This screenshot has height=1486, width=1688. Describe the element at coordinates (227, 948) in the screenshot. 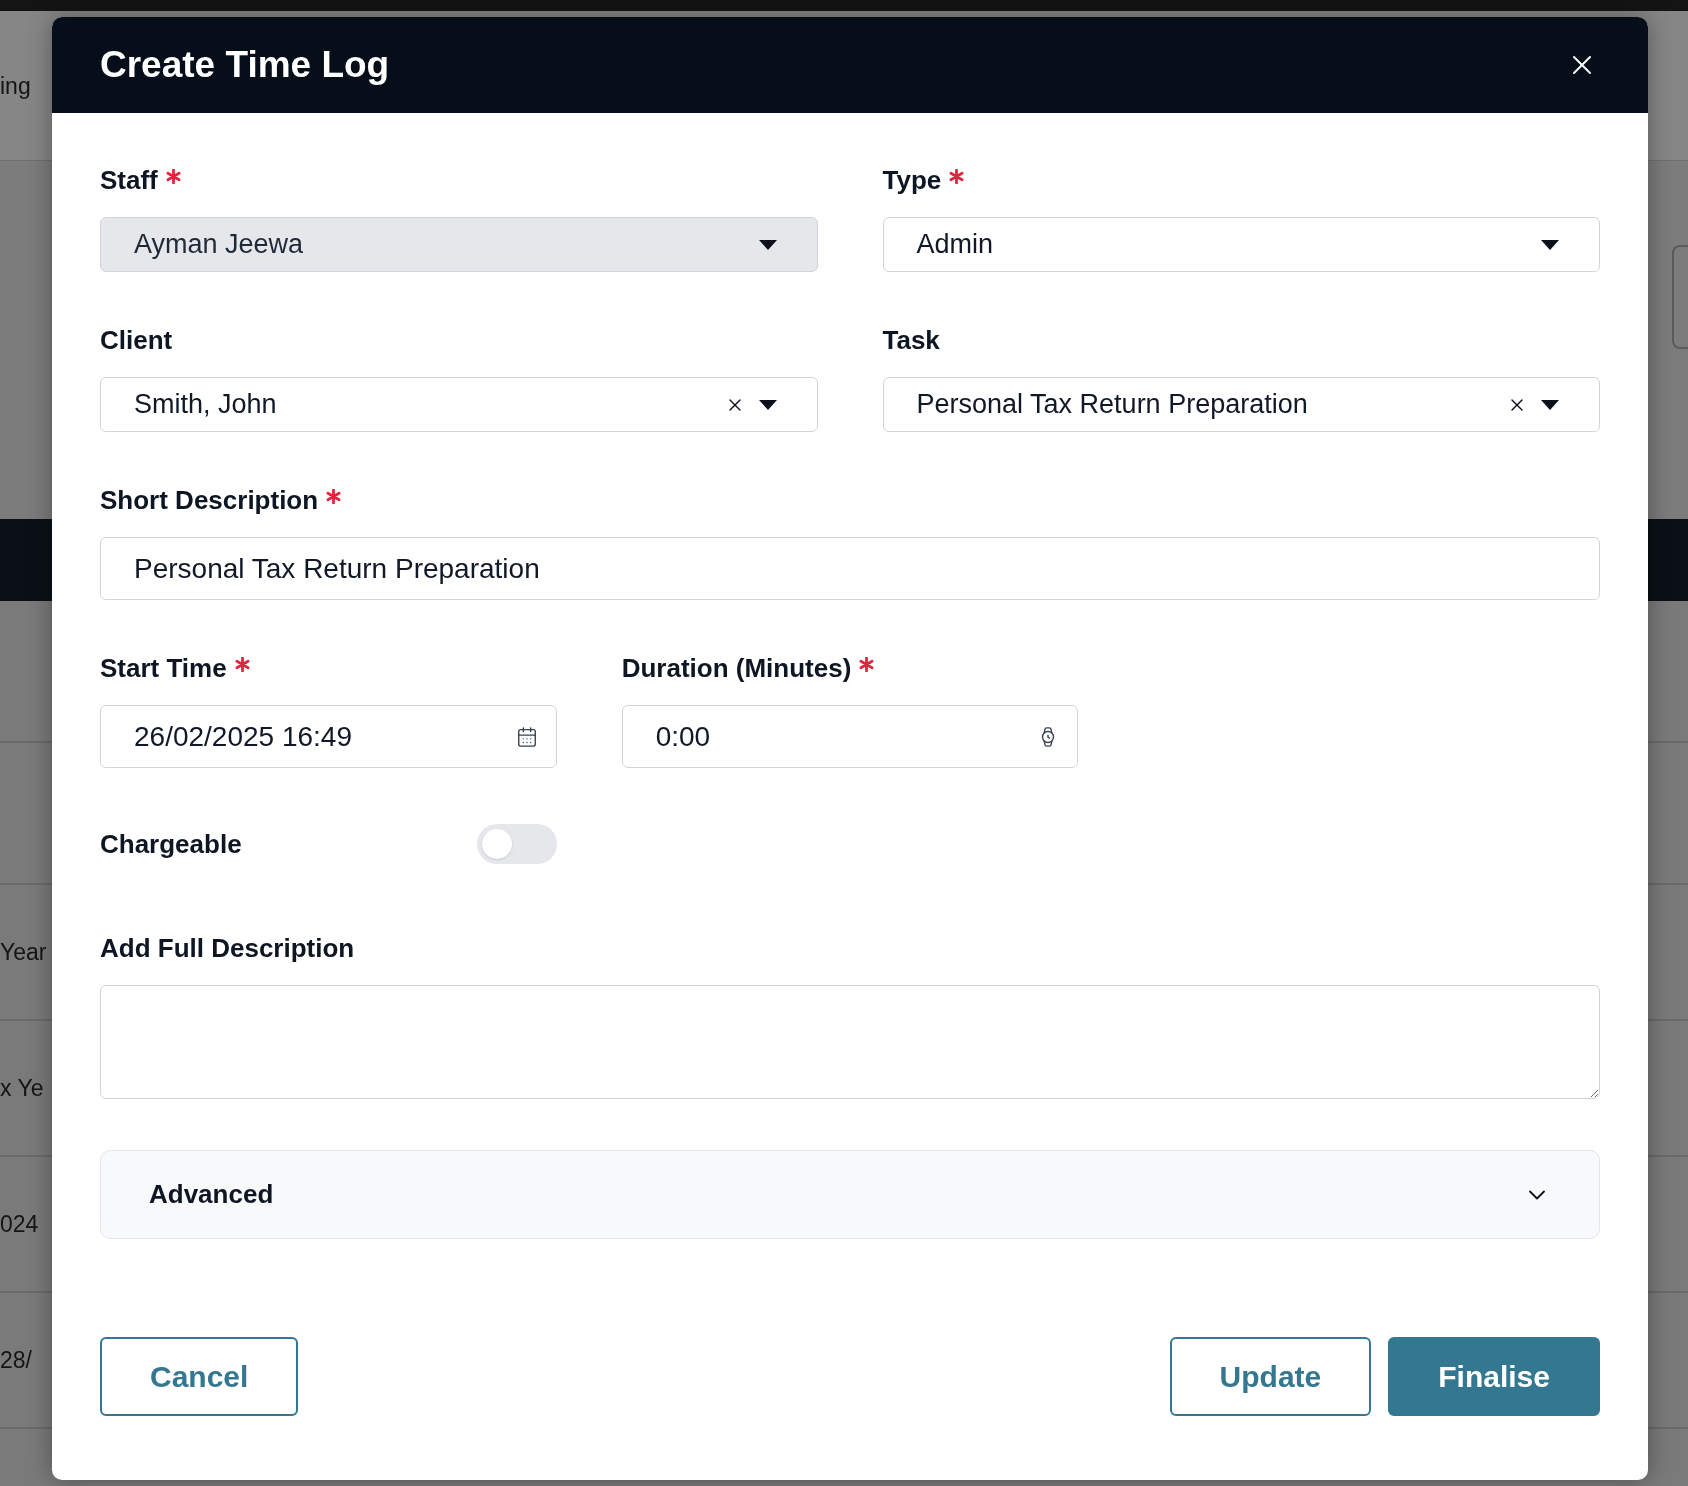

I see `field-label: Add Full Description` at that location.